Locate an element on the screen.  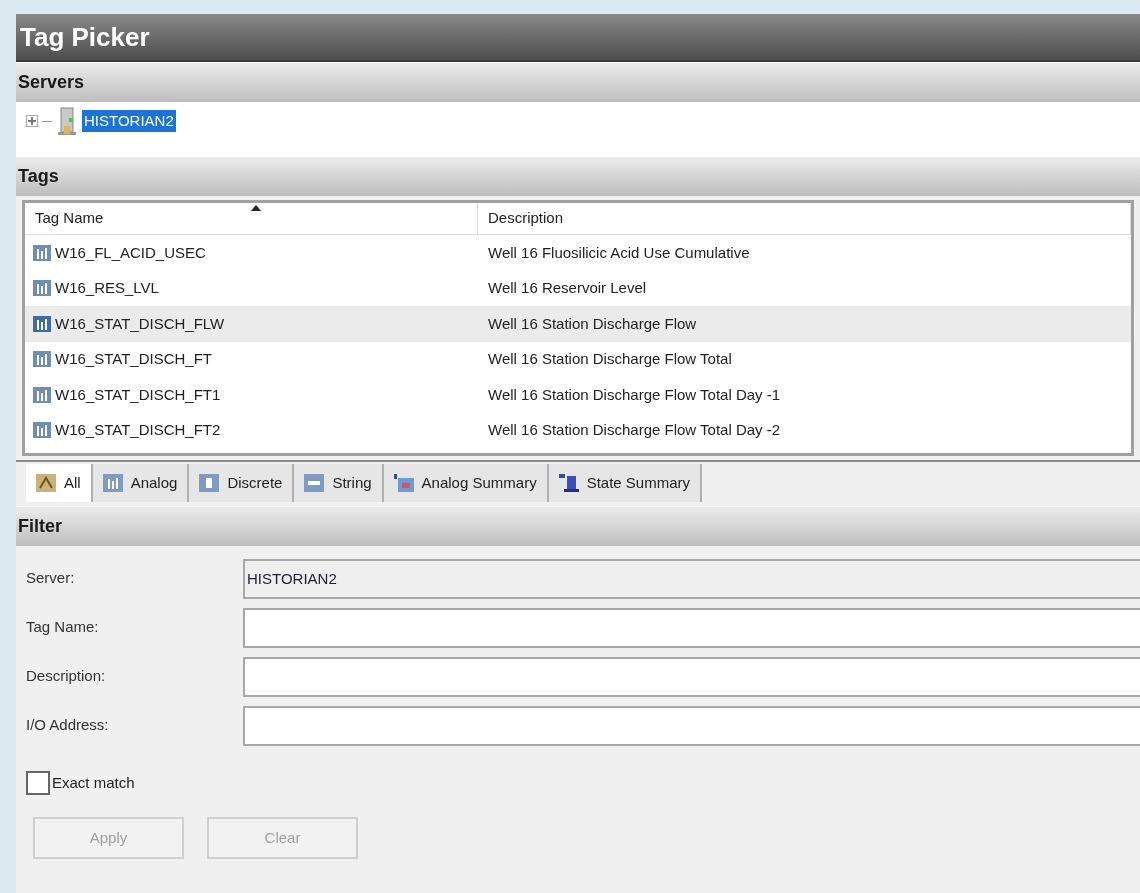
summary-chart-icon is located at coordinates (403, 483).